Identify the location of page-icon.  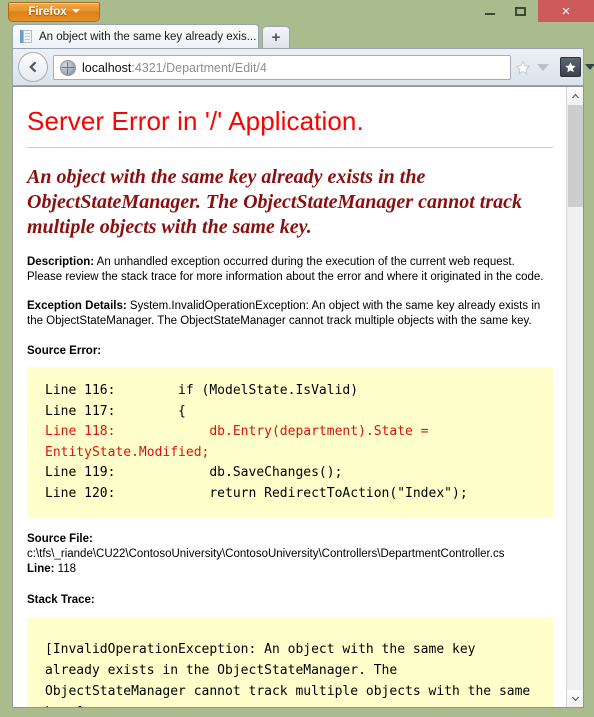
(26, 37).